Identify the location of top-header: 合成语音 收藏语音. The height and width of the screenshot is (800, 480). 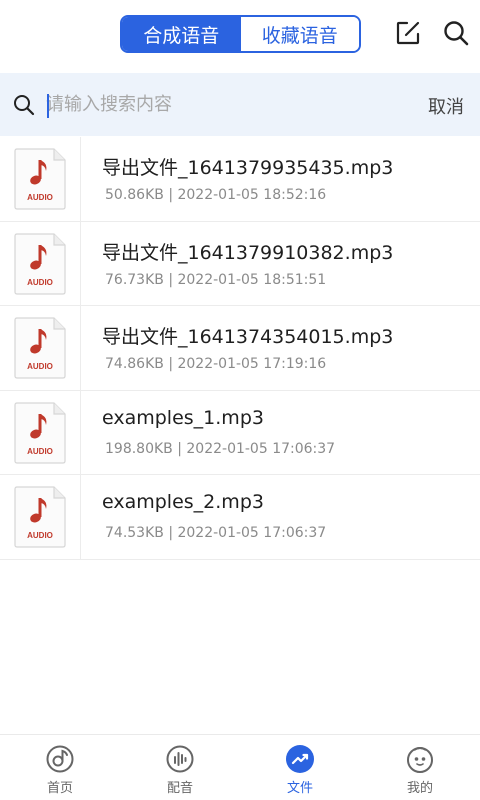
(240, 36).